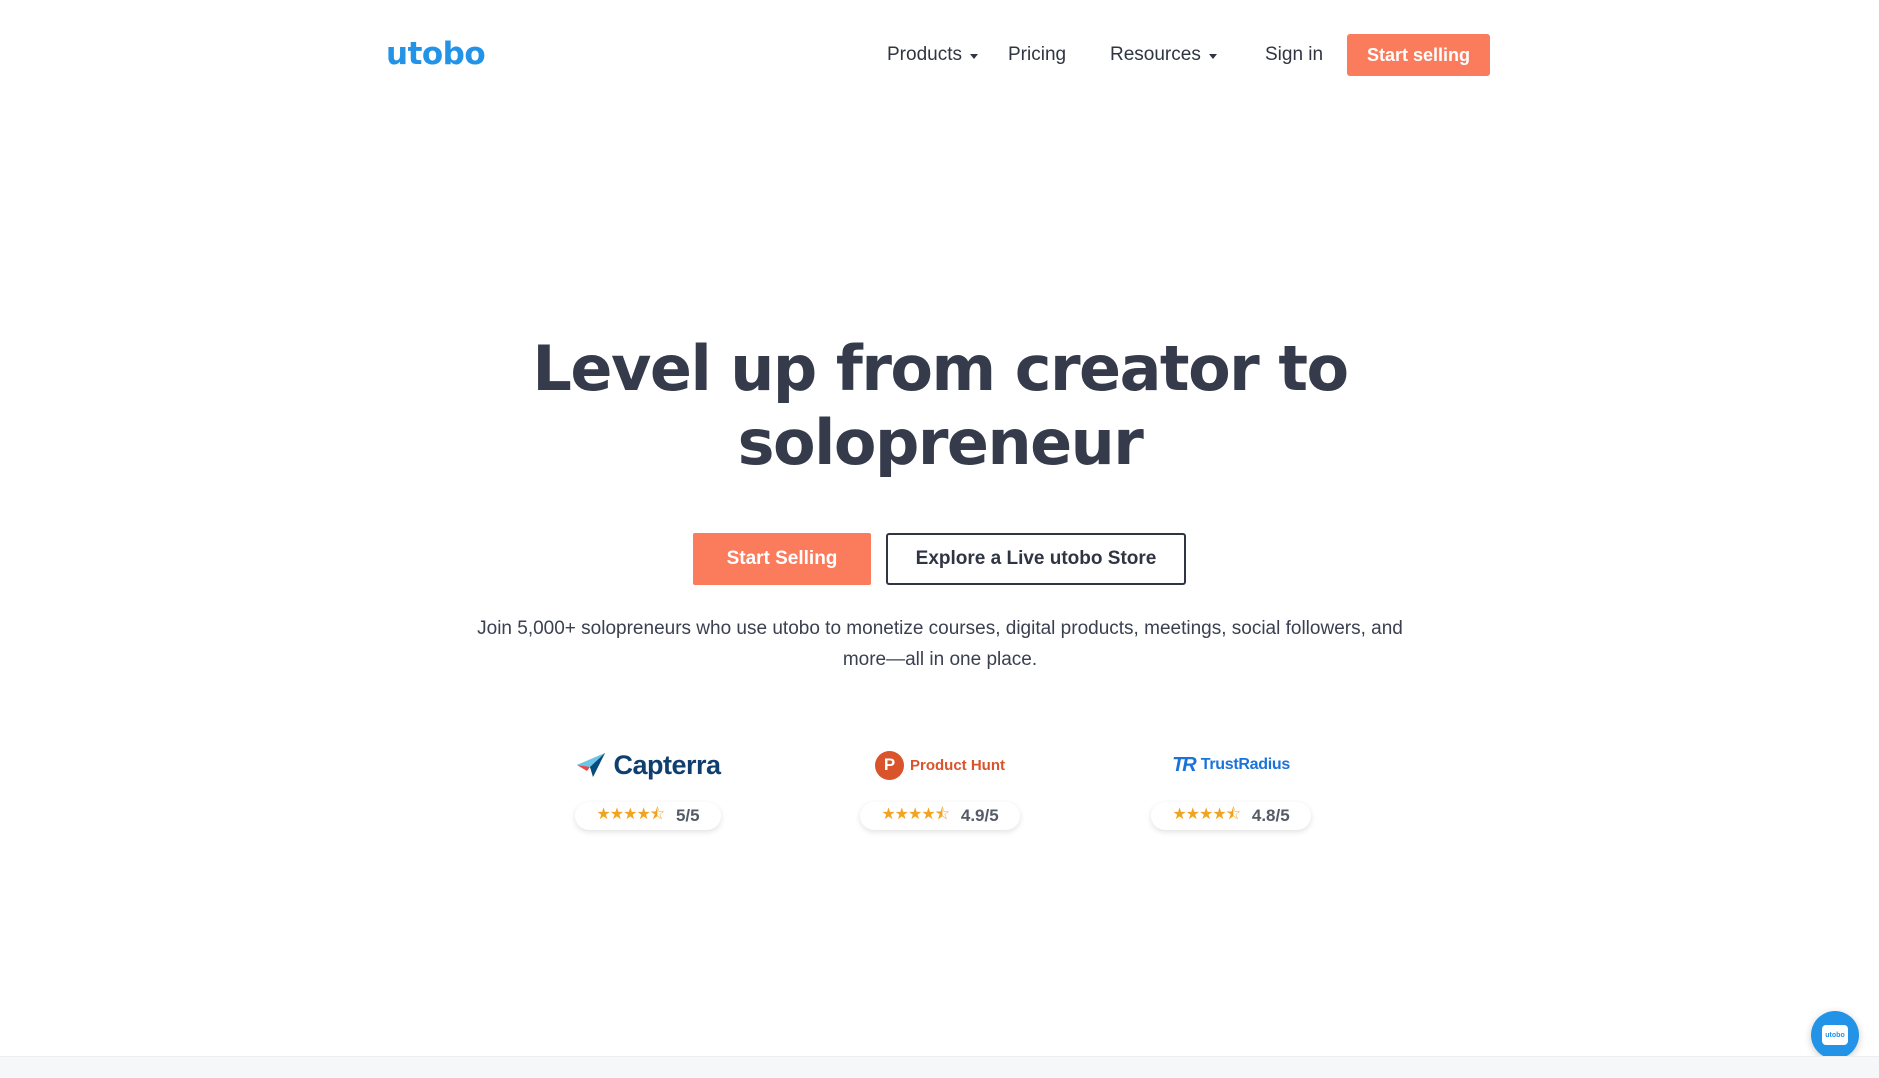  Describe the element at coordinates (1184, 764) in the screenshot. I see `trustradius-logo-icon: TR` at that location.